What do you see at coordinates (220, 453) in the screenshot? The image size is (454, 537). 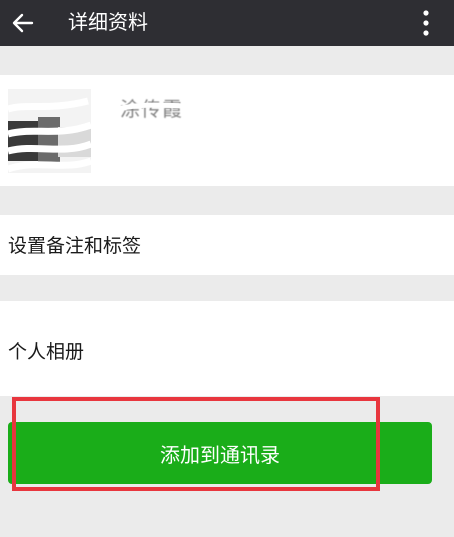 I see `add-to-contacts-button: 添加到通讯录` at bounding box center [220, 453].